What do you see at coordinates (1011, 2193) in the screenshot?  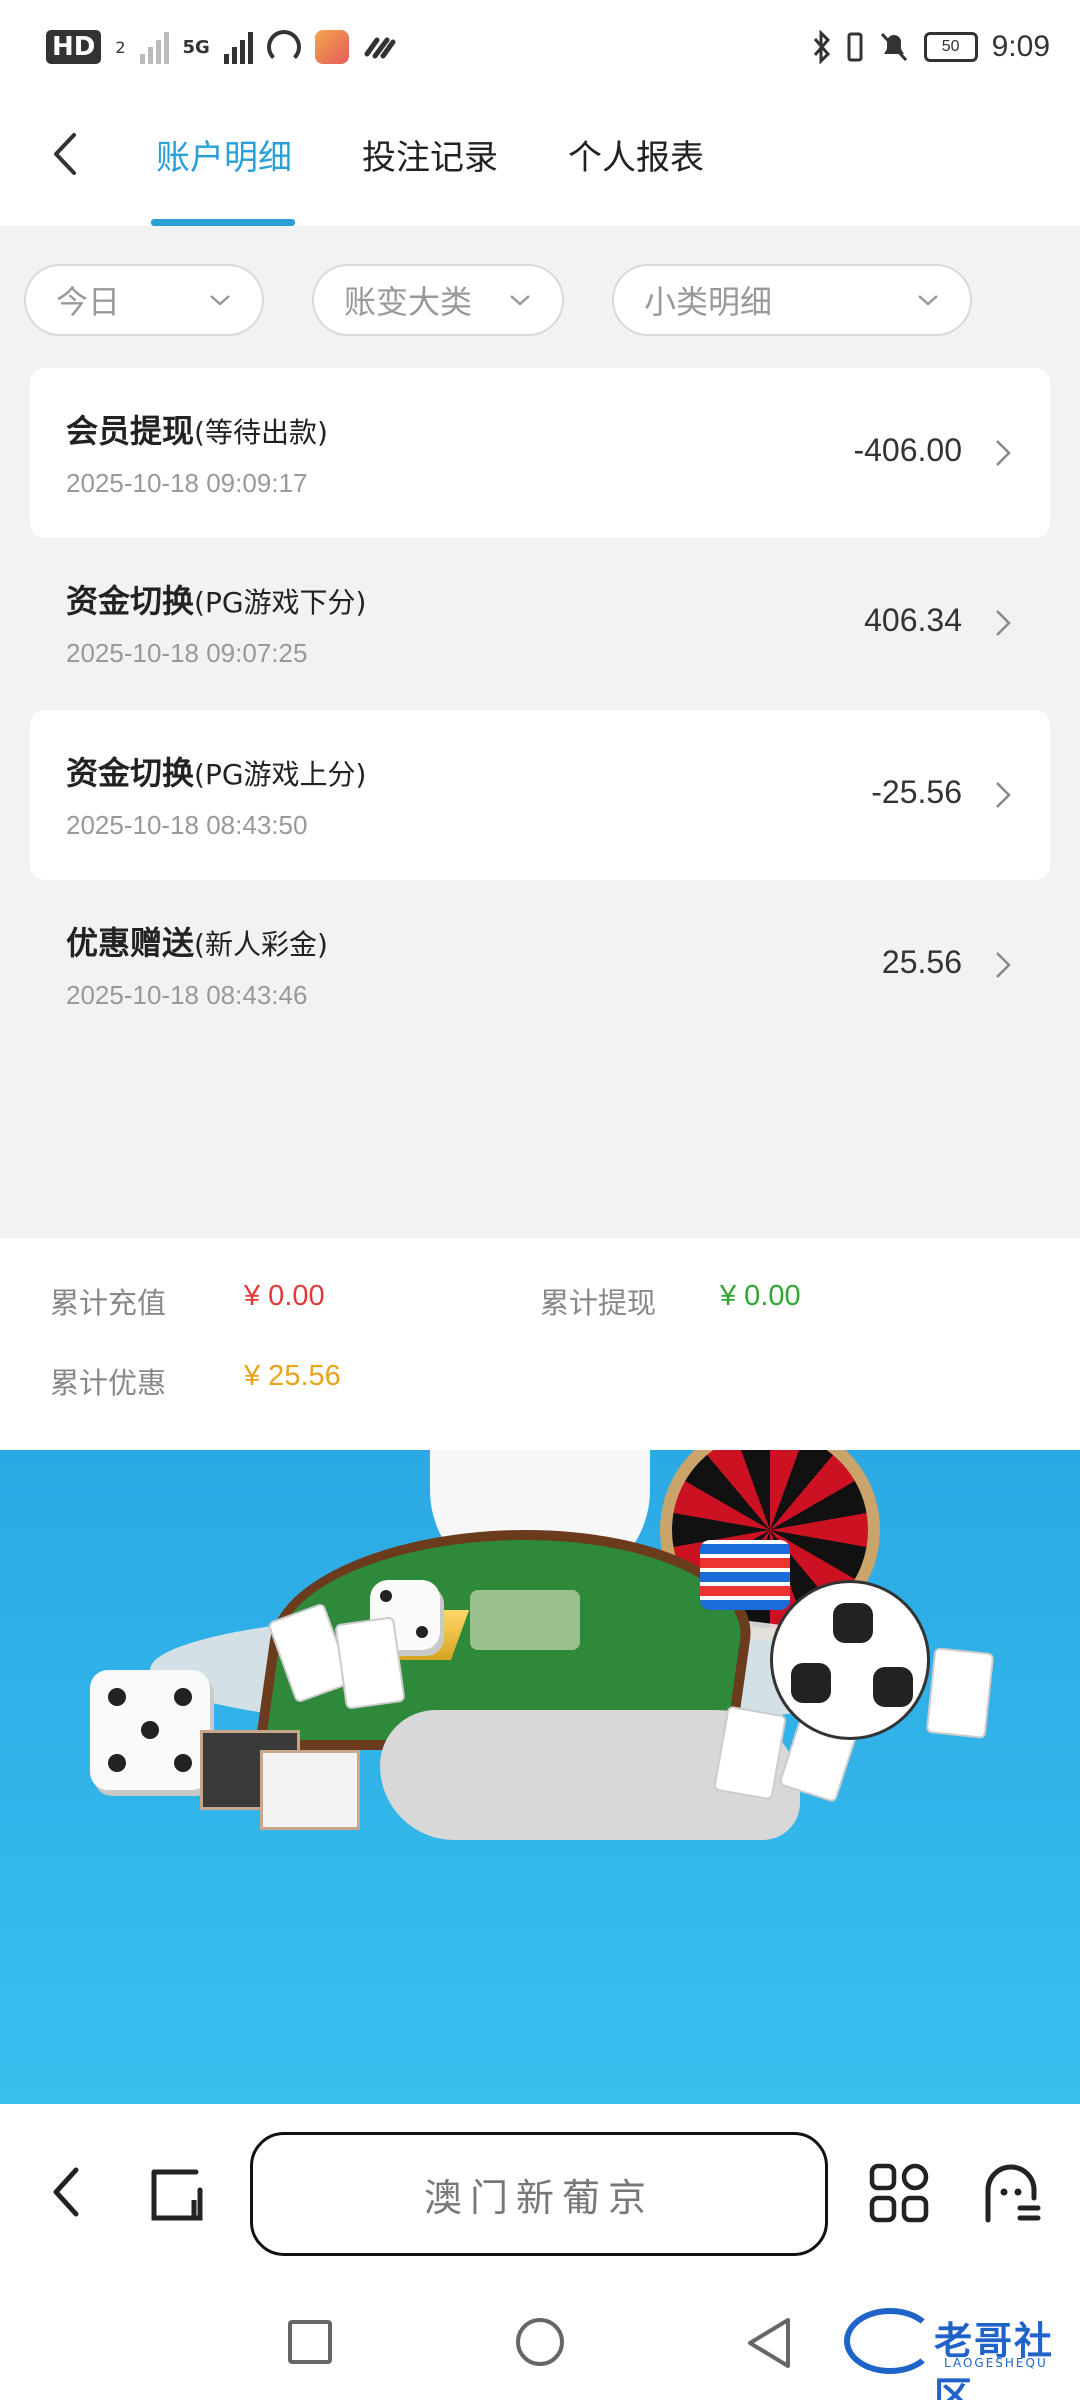 I see `menu-ghost-icon` at bounding box center [1011, 2193].